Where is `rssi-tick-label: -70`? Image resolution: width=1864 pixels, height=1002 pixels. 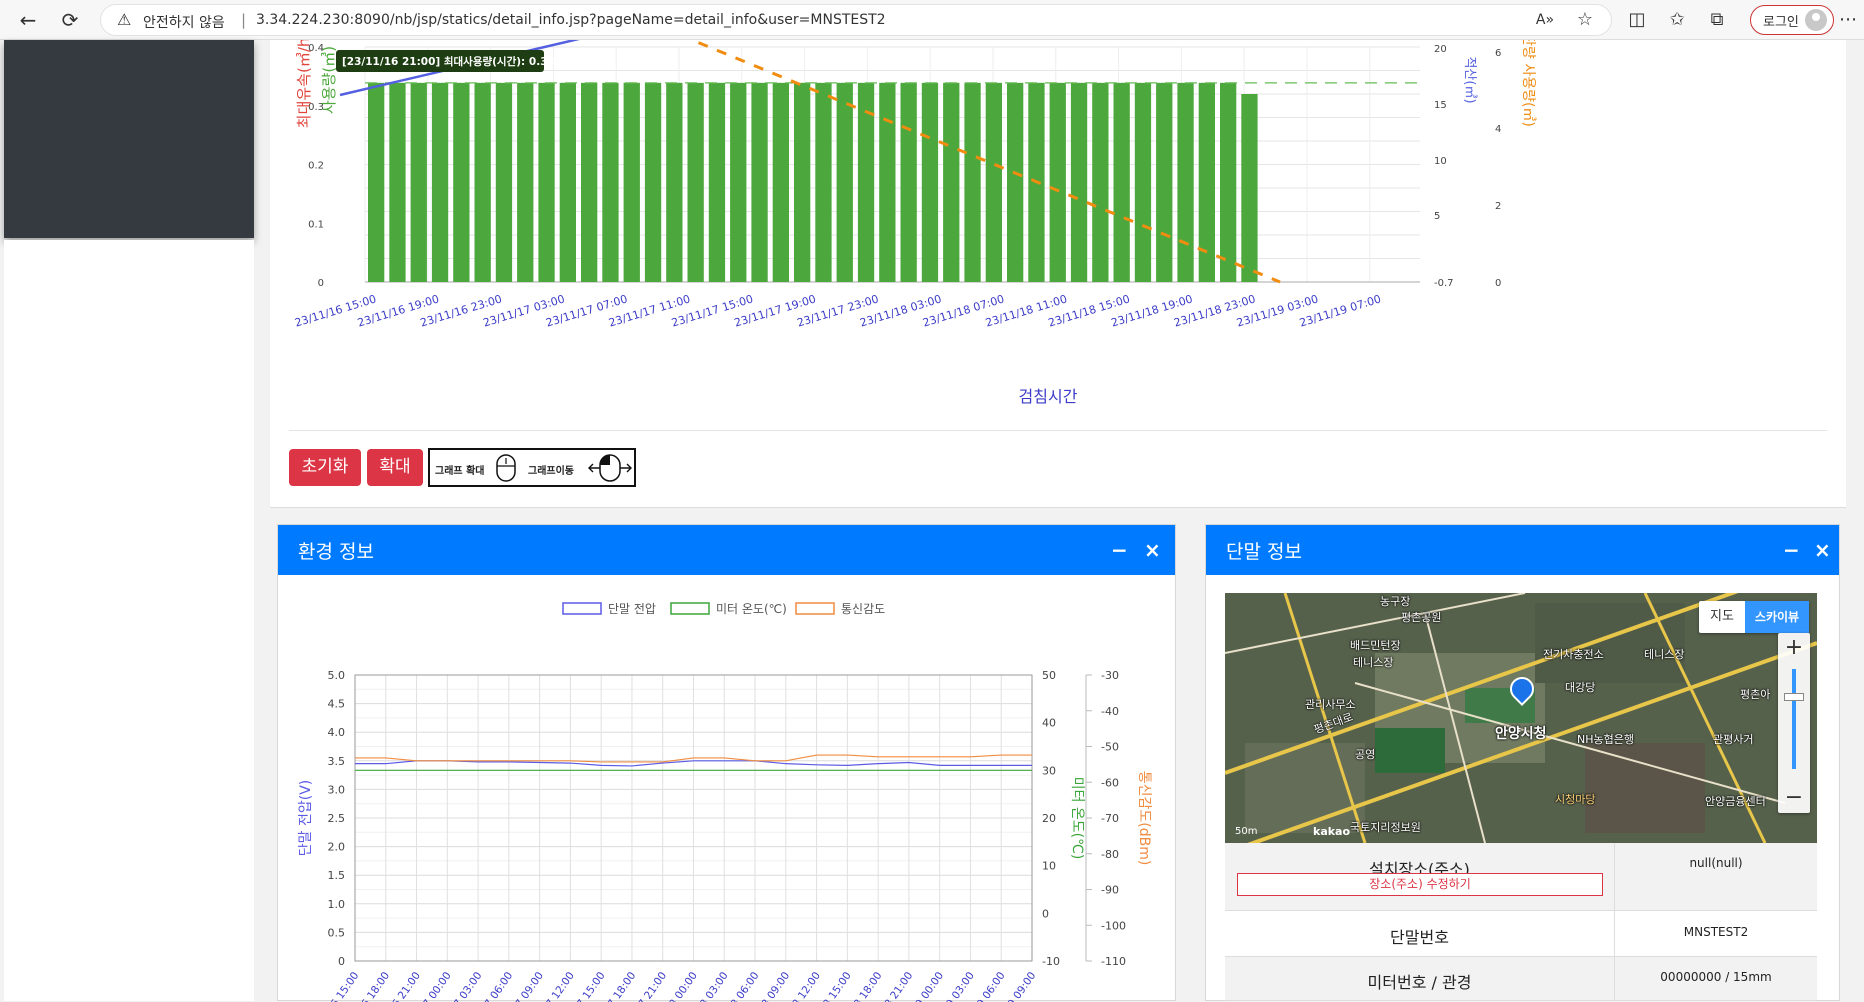 rssi-tick-label: -70 is located at coordinates (1110, 818).